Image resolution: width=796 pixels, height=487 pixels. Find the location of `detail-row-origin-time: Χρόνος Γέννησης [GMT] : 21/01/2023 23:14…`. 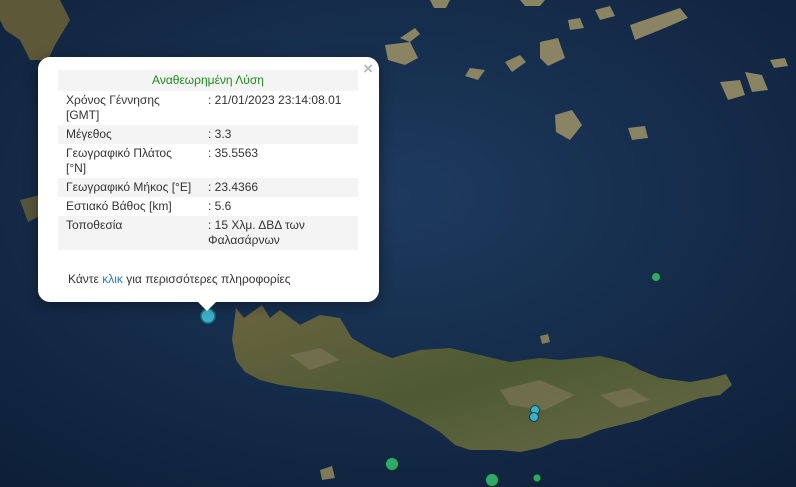

detail-row-origin-time: Χρόνος Γέννησης [GMT] : 21/01/2023 23:14… is located at coordinates (208, 108).